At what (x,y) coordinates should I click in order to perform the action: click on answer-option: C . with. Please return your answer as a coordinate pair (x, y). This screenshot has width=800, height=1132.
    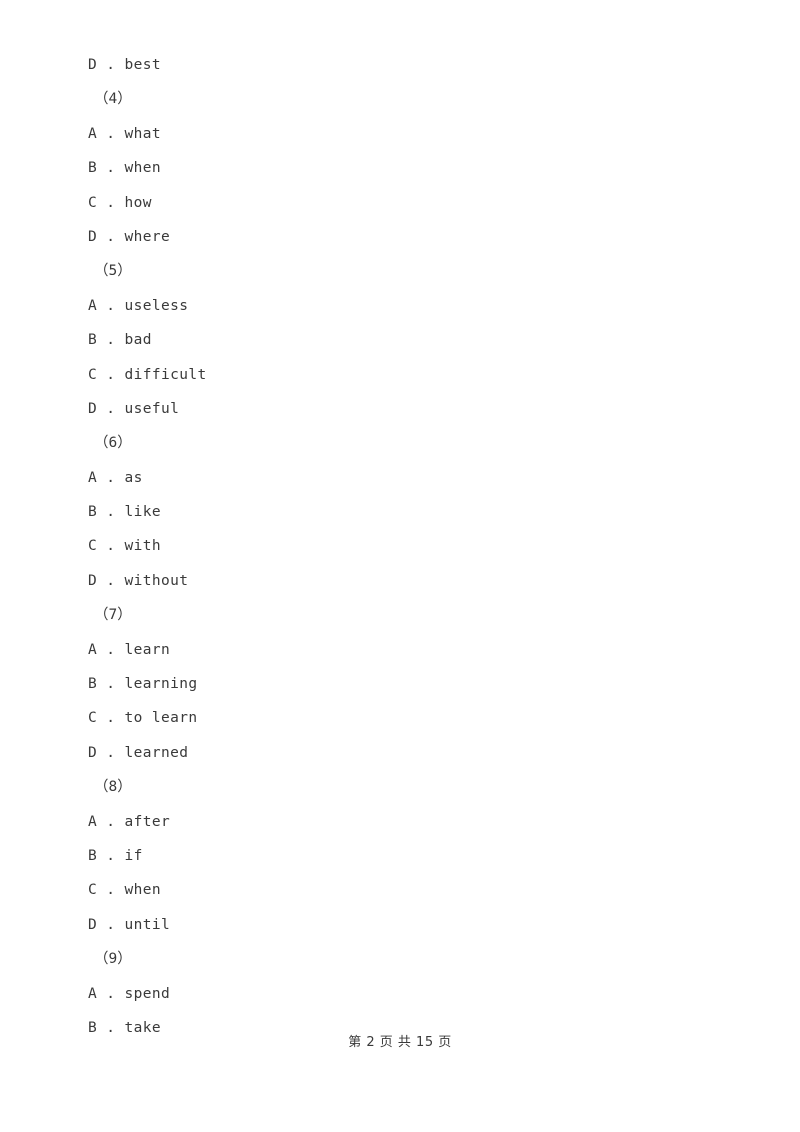
    Looking at the image, I should click on (125, 546).